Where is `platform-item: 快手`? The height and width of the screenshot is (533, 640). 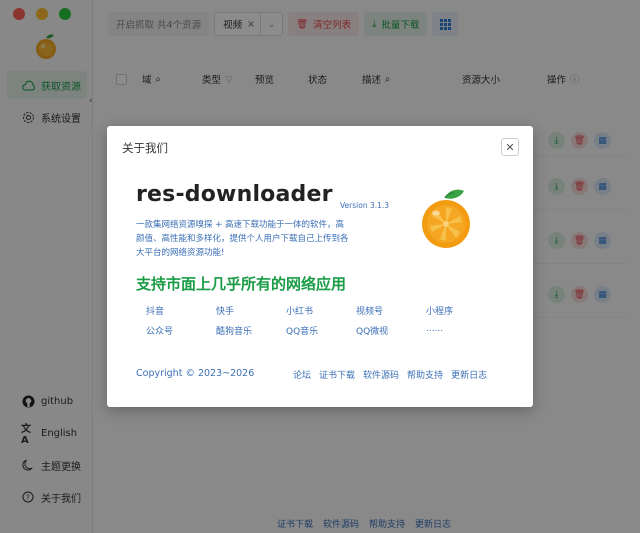 platform-item: 快手 is located at coordinates (225, 312).